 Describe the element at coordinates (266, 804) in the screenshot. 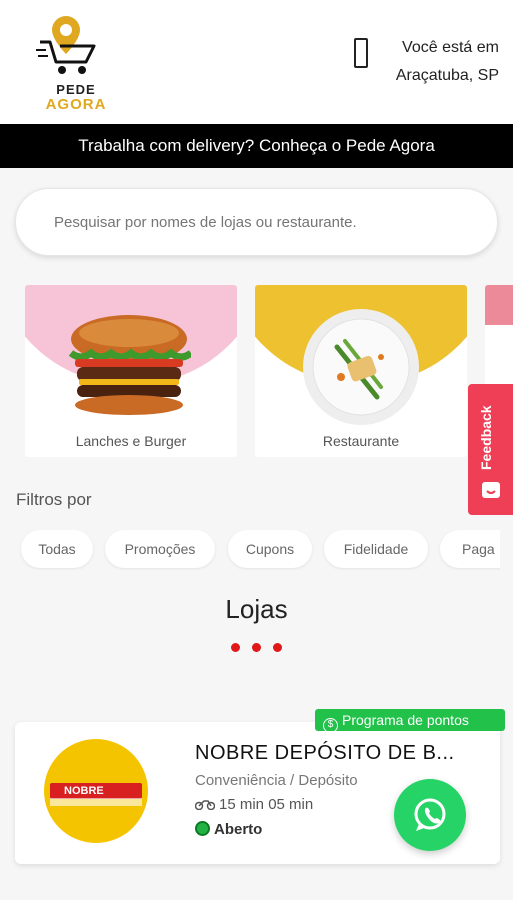

I see `store-times-text: 15 min 05 min` at that location.